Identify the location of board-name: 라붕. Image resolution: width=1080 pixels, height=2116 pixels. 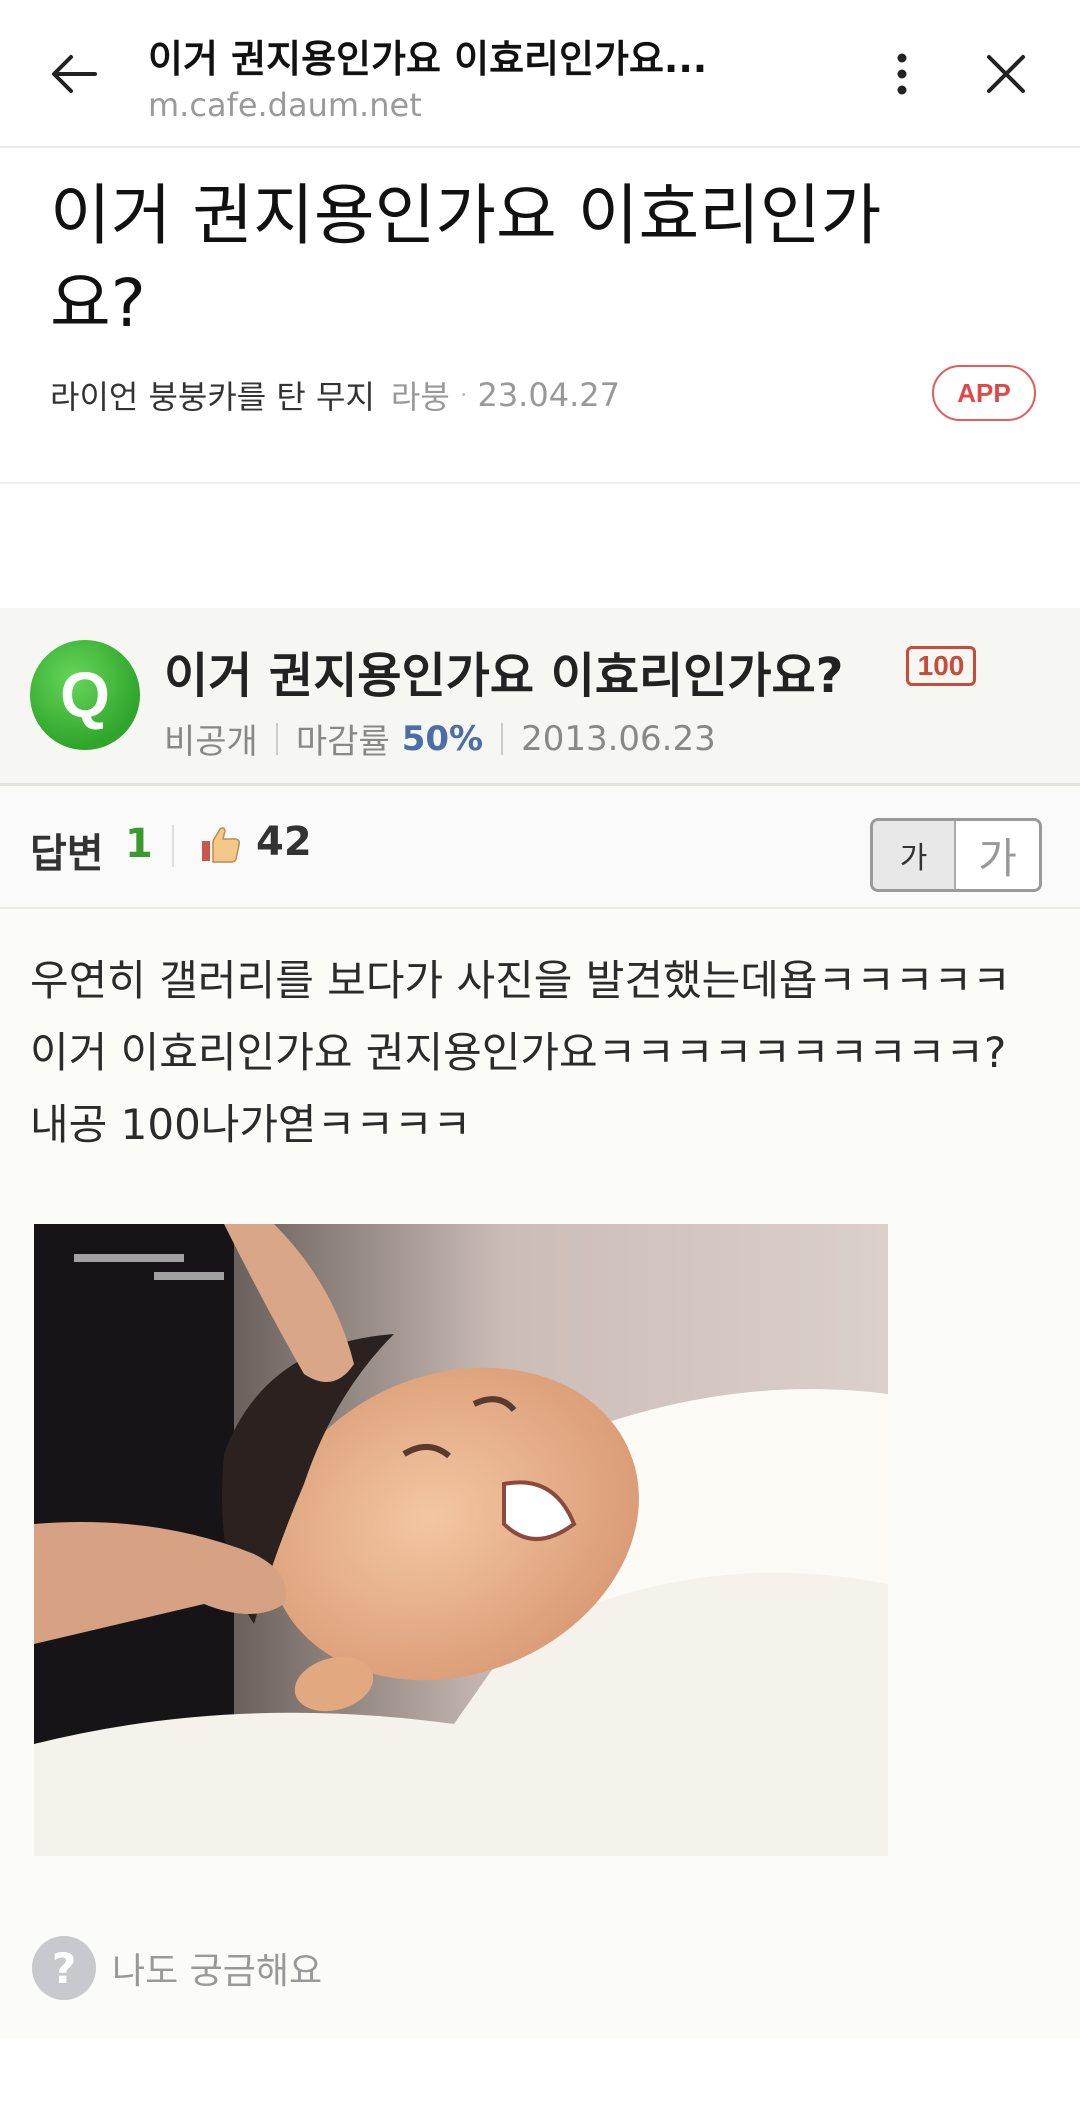
(420, 395).